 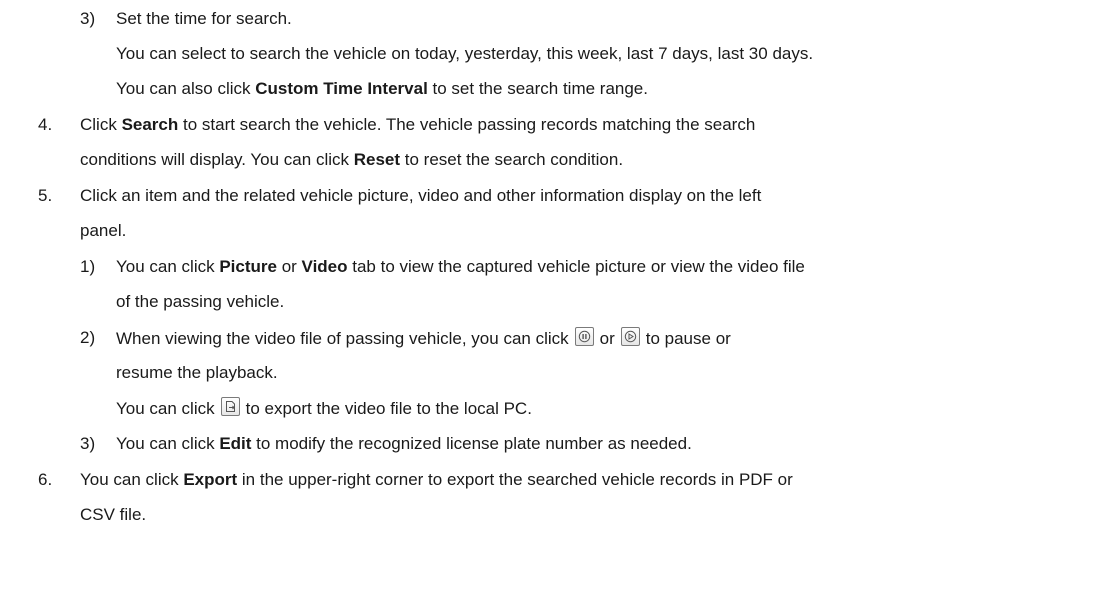 What do you see at coordinates (235, 443) in the screenshot?
I see `bold-term: Edit` at bounding box center [235, 443].